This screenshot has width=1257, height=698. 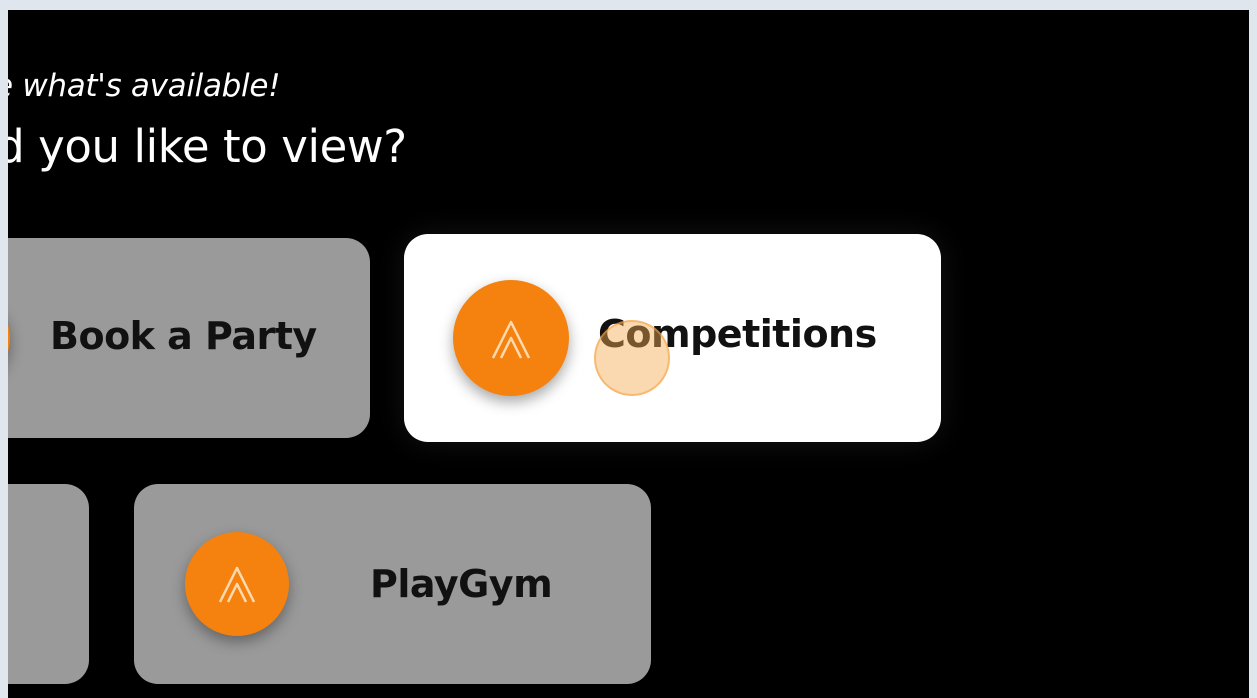 I want to click on playgym-label: PlayGym, so click(x=461, y=584).